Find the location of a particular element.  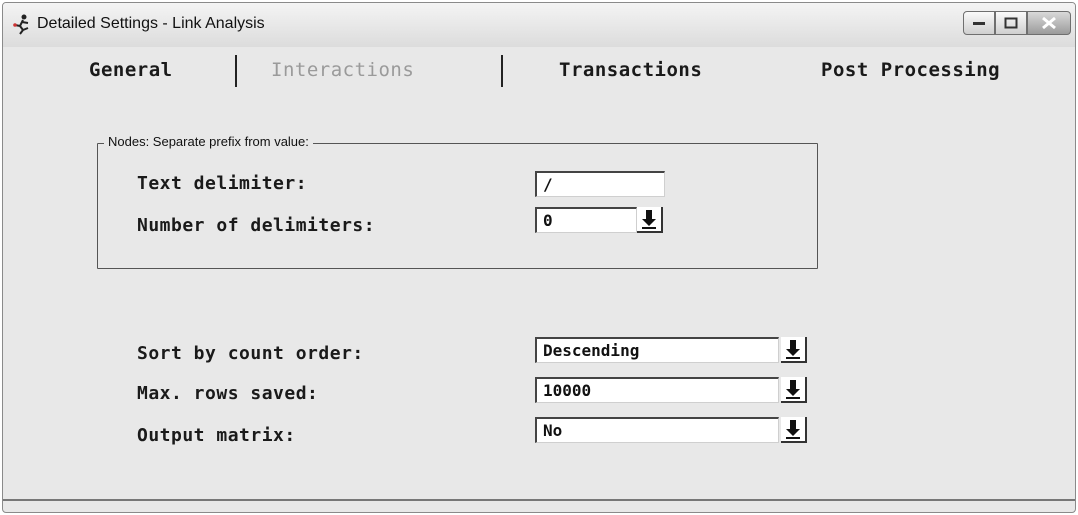

close-icon is located at coordinates (1049, 23).